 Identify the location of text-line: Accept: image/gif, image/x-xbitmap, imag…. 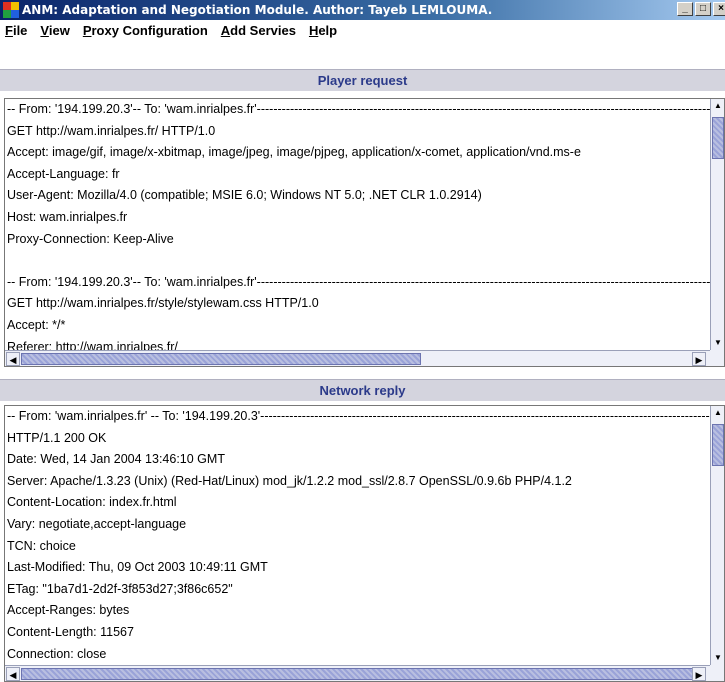
(294, 152).